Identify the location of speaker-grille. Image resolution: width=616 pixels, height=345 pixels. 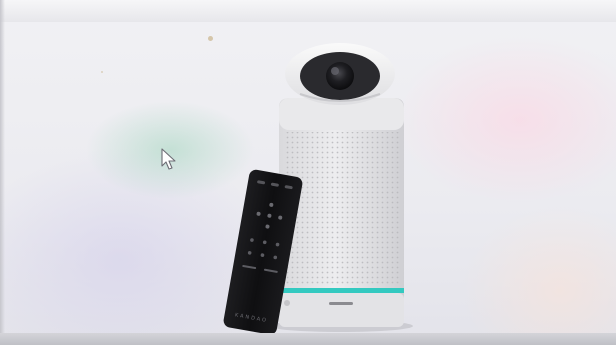
(341, 208).